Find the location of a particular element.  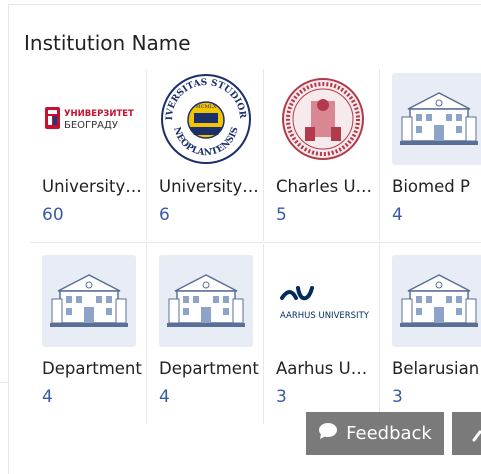

institution-count: 6 is located at coordinates (164, 215).